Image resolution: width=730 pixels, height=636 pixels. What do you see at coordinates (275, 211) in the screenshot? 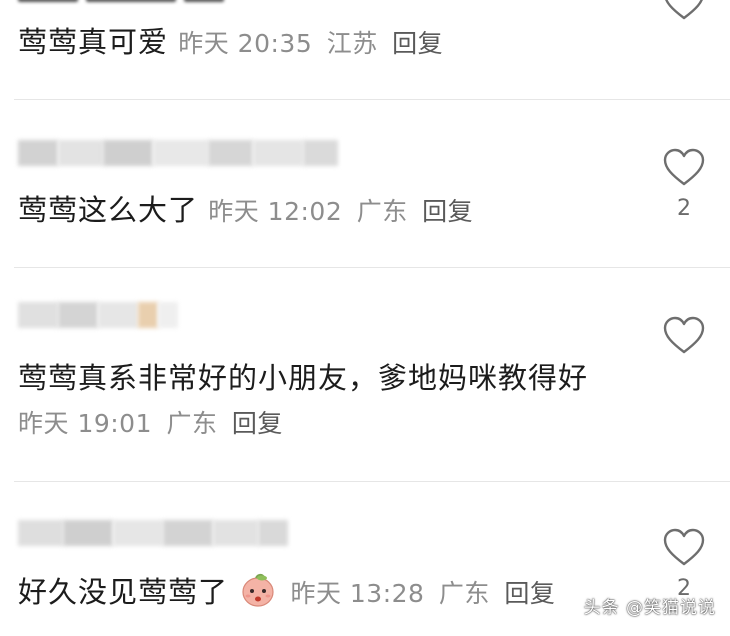
I see `comment-time: 昨天 12:02` at bounding box center [275, 211].